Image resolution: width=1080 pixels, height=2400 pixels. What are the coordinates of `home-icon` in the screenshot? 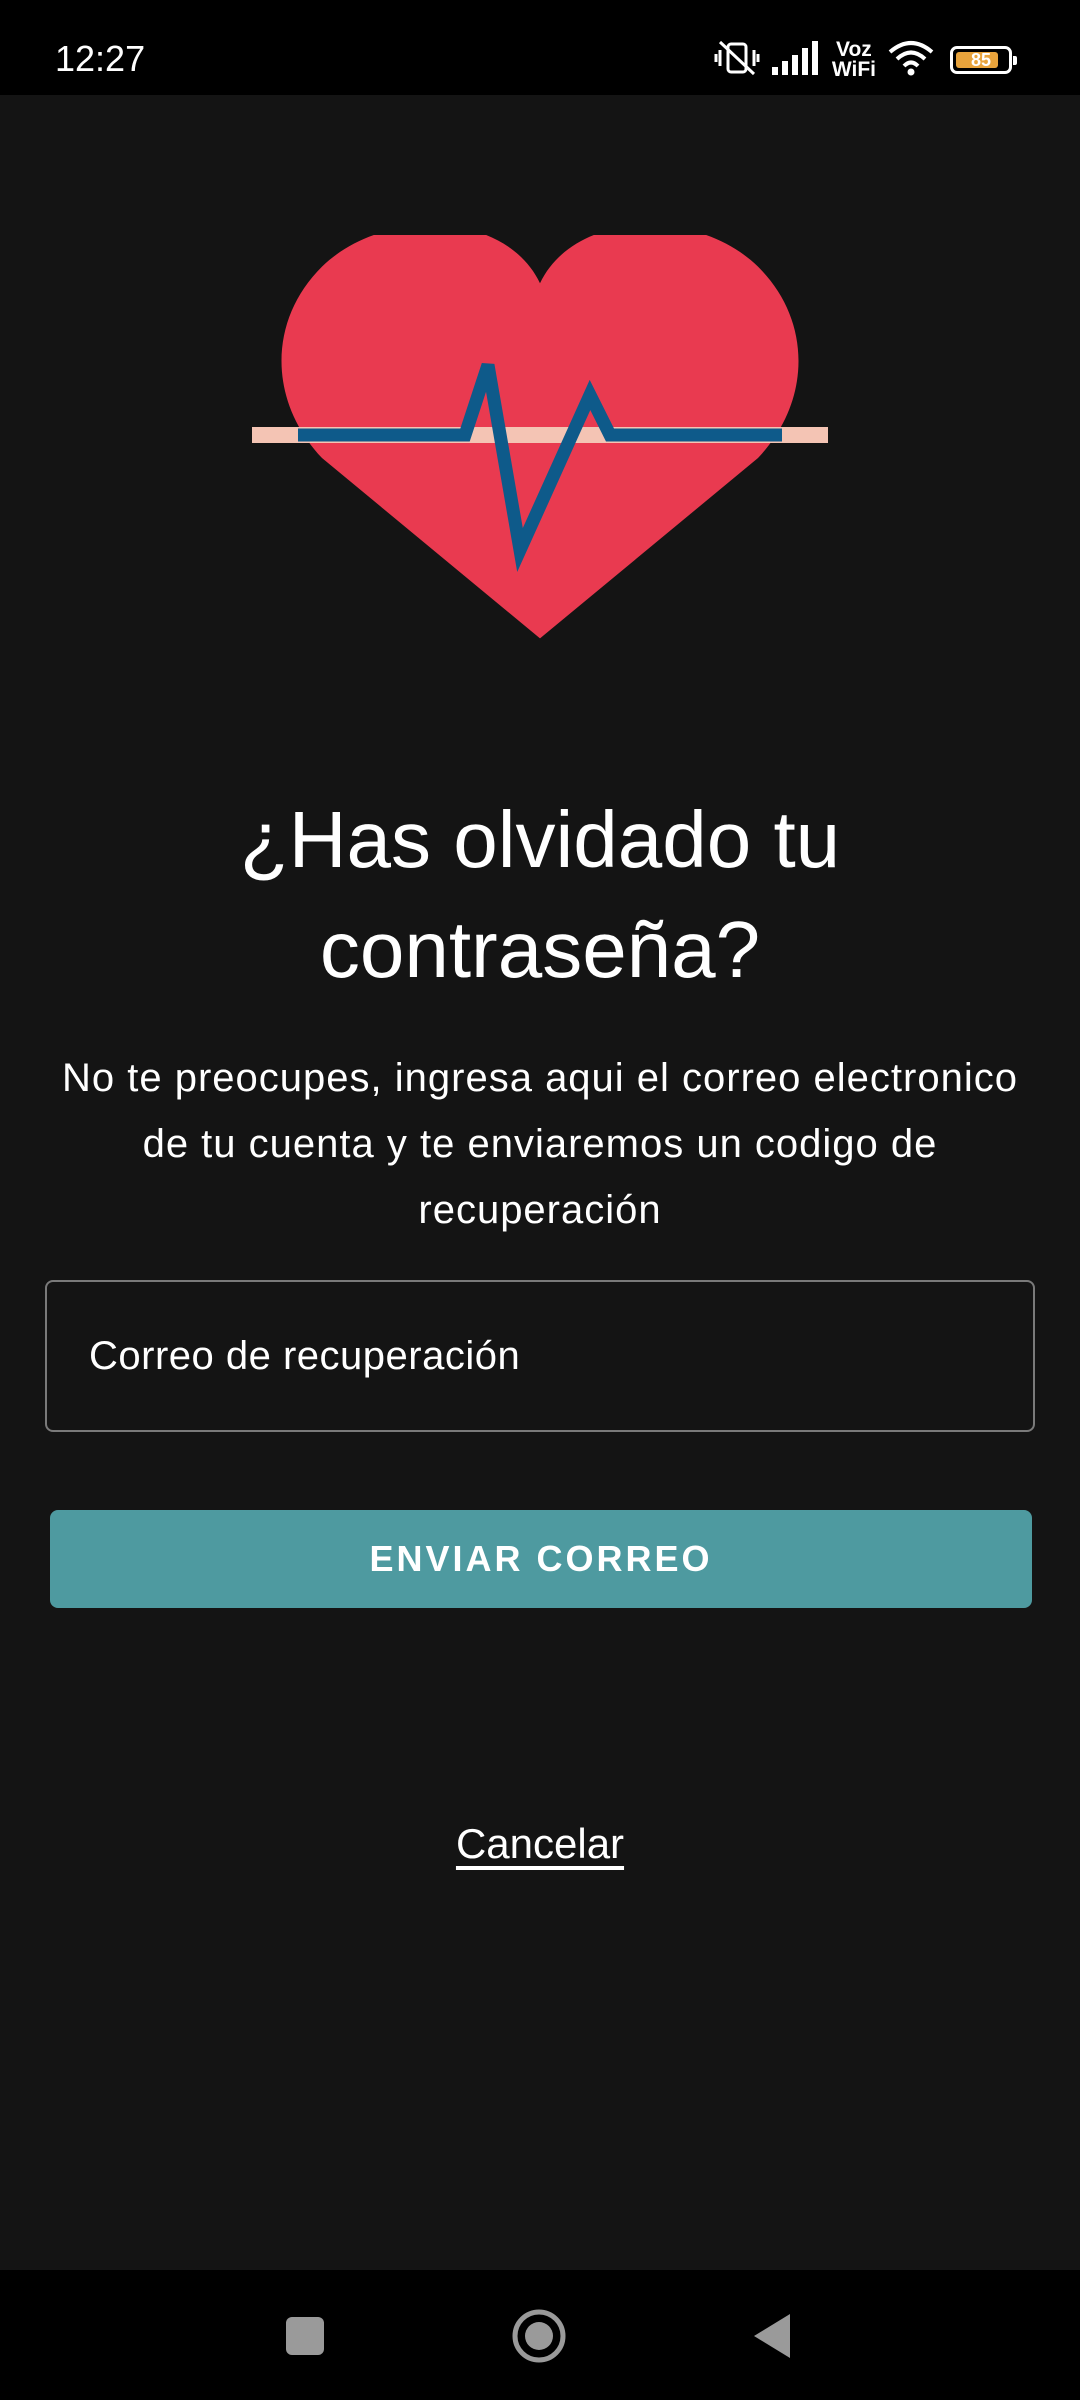 It's located at (539, 2336).